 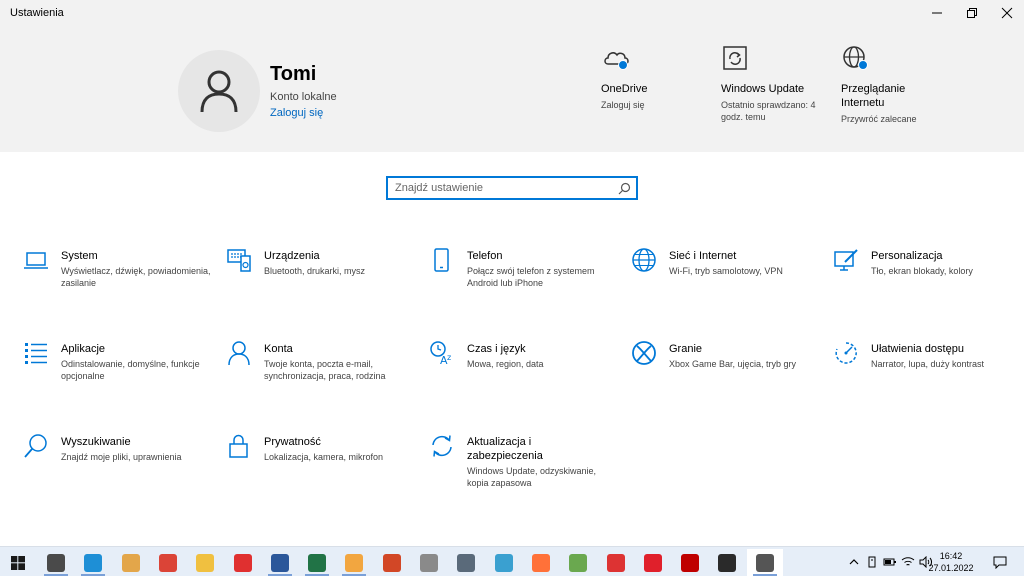 What do you see at coordinates (293, 74) in the screenshot?
I see `user-name: Tomi` at bounding box center [293, 74].